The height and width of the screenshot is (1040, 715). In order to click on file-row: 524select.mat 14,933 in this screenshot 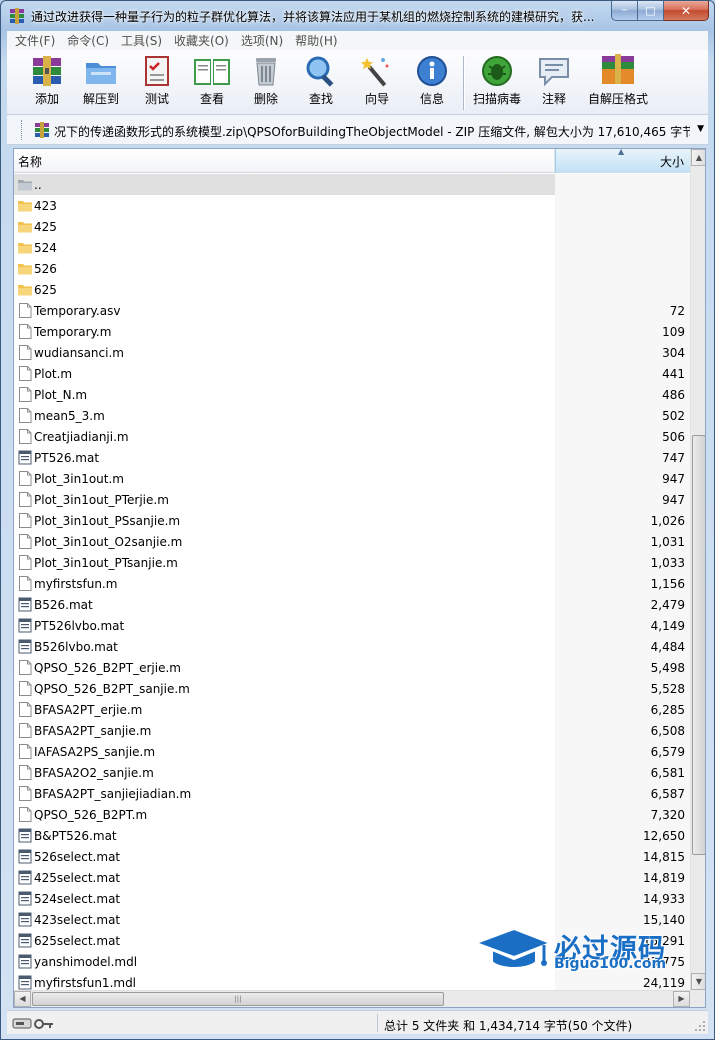, I will do `click(352, 898)`.